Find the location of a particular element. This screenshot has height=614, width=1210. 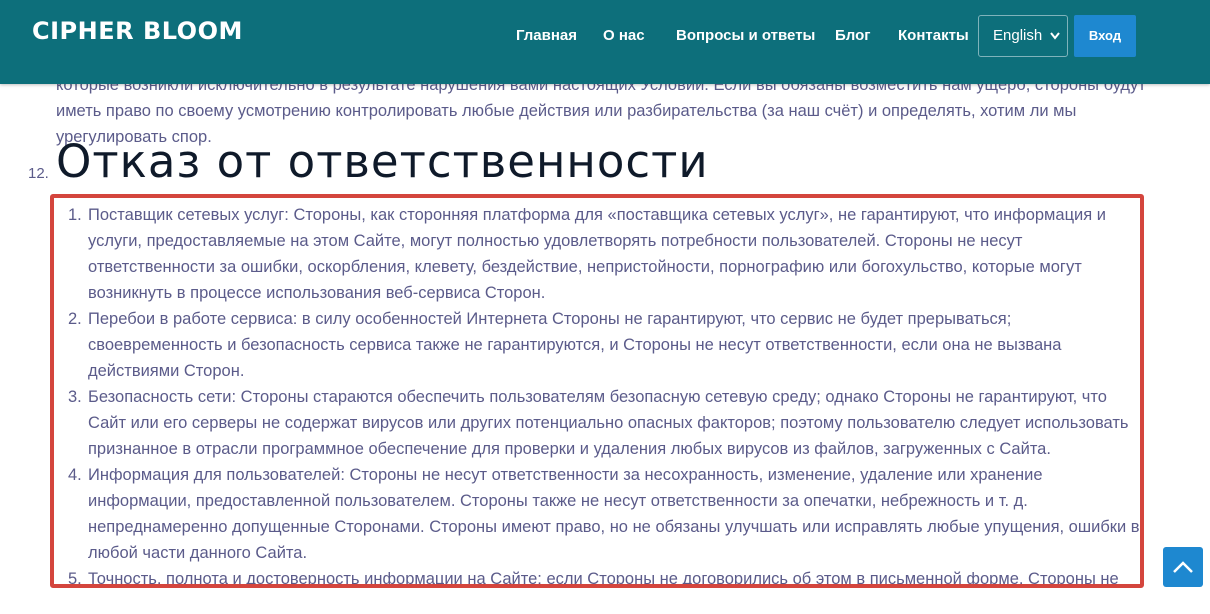

scroll-to-top-button is located at coordinates (1183, 567).